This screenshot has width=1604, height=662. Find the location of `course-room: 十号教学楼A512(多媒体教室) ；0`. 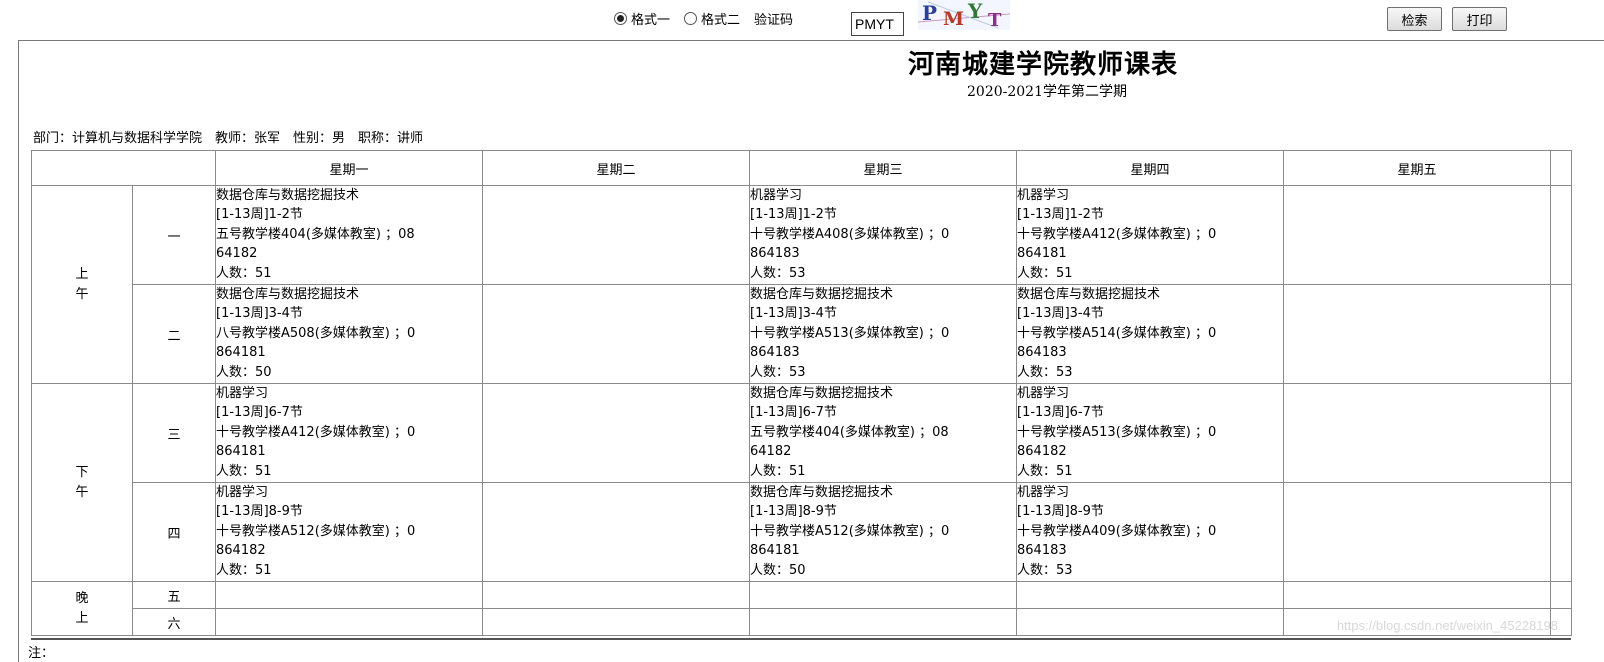

course-room: 十号教学楼A512(多媒体教室) ；0 is located at coordinates (316, 531).